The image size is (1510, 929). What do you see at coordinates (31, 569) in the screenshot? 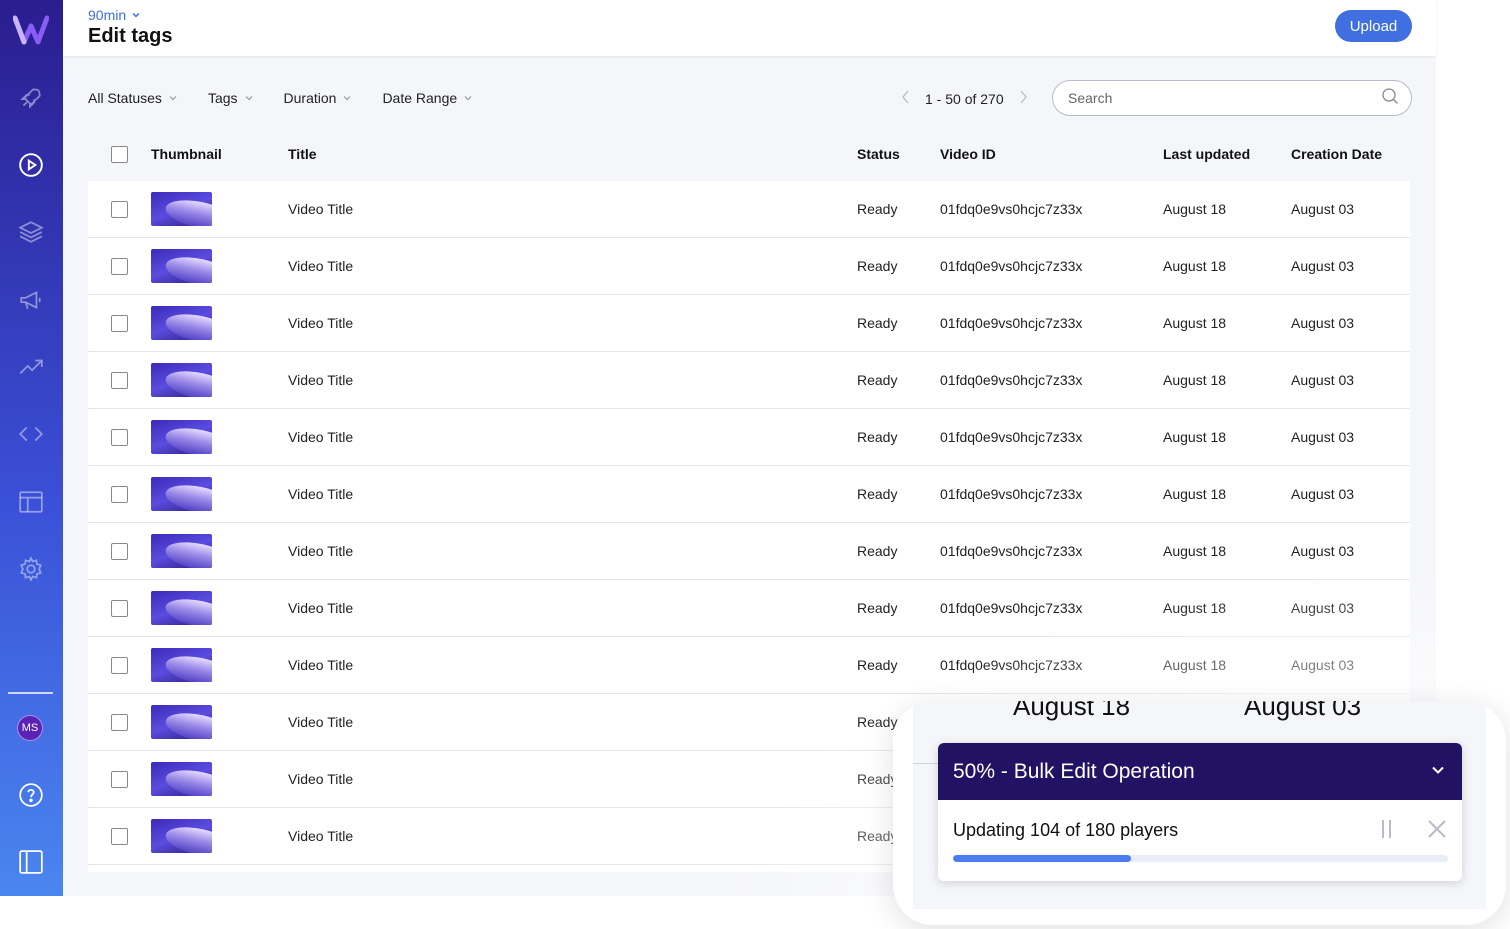
I see `gear-icon` at bounding box center [31, 569].